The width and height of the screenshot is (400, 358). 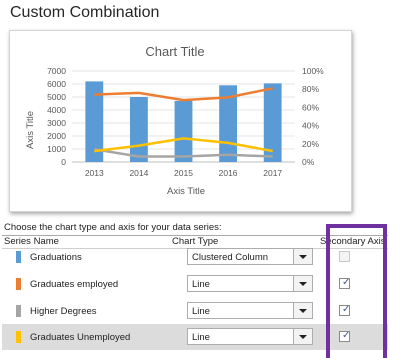 What do you see at coordinates (63, 311) in the screenshot?
I see `series-name: Higher Degrees` at bounding box center [63, 311].